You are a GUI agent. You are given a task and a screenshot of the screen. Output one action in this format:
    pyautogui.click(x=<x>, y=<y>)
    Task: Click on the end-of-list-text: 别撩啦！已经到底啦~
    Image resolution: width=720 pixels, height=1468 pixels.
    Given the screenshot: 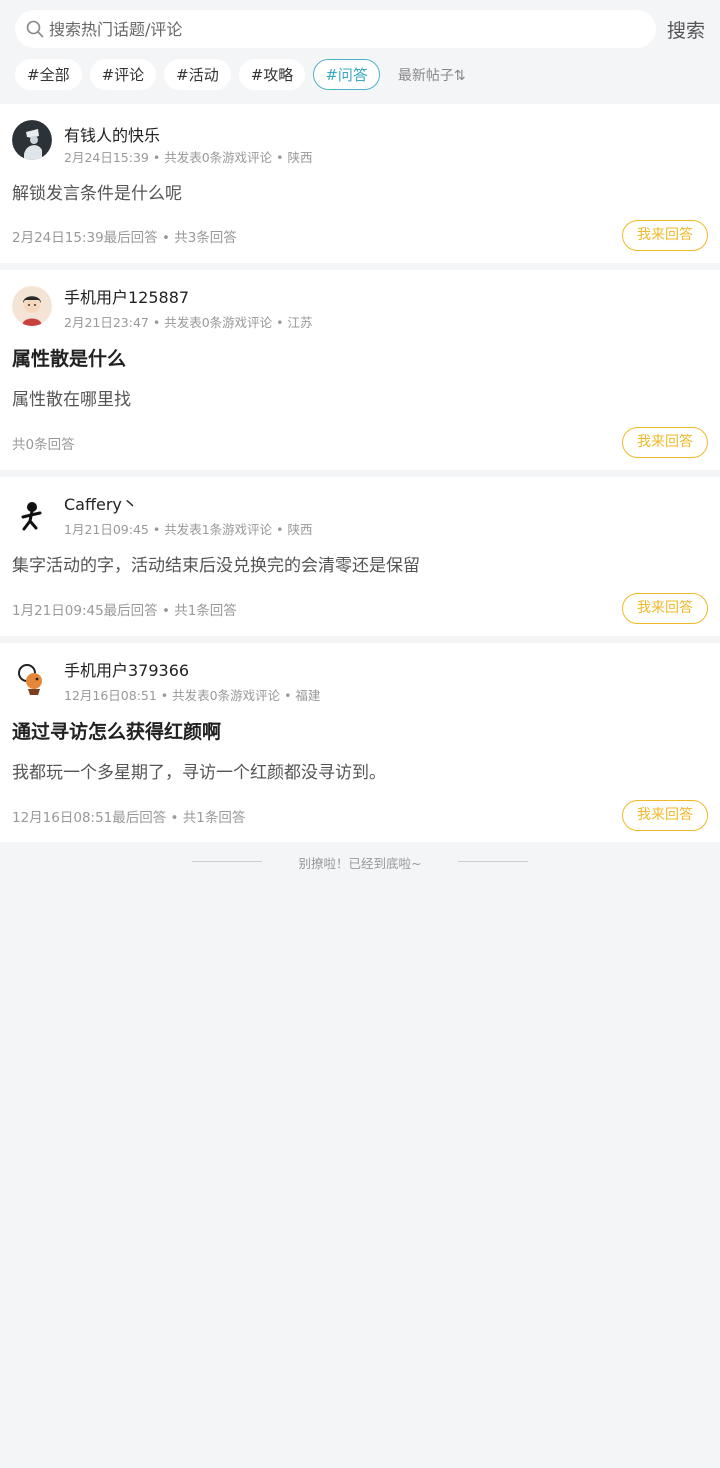 What is the action you would take?
    pyautogui.click(x=360, y=863)
    